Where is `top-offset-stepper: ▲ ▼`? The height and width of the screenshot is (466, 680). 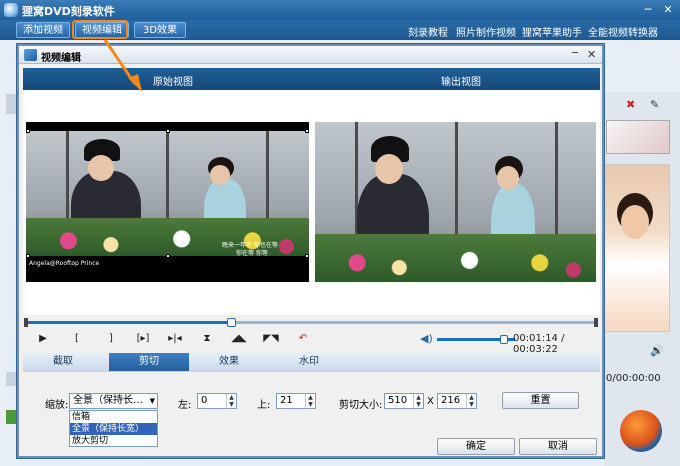
top-offset-stepper: ▲ ▼ is located at coordinates (310, 401).